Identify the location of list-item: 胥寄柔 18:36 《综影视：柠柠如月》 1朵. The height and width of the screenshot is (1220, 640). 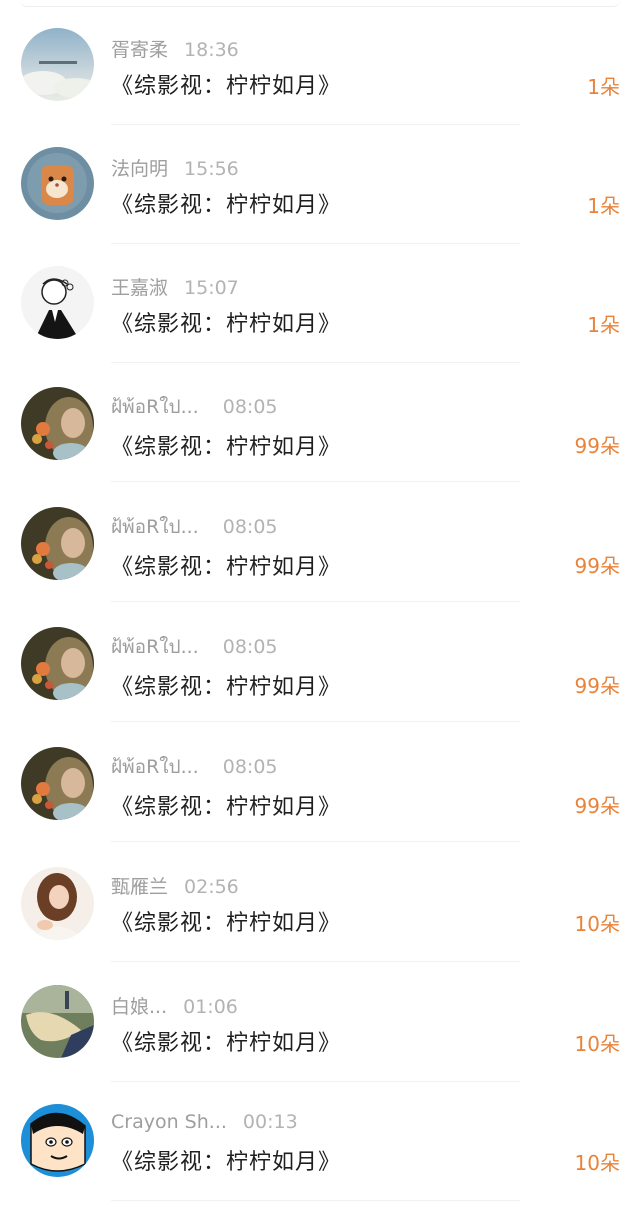
(320, 65).